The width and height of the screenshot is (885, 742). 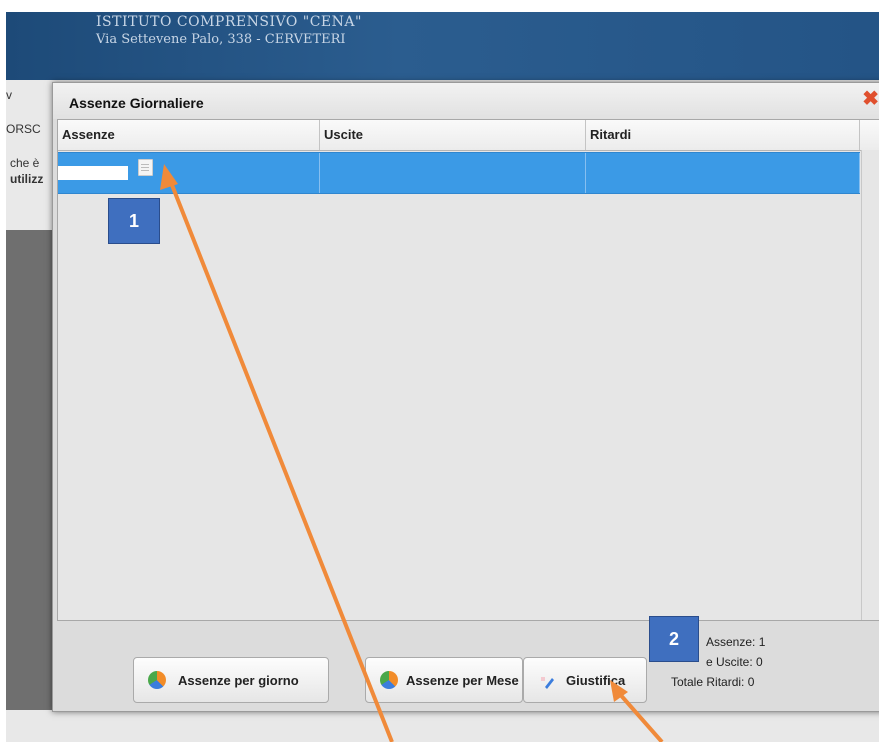 What do you see at coordinates (734, 662) in the screenshot?
I see `total-uscite: e Uscite: 0` at bounding box center [734, 662].